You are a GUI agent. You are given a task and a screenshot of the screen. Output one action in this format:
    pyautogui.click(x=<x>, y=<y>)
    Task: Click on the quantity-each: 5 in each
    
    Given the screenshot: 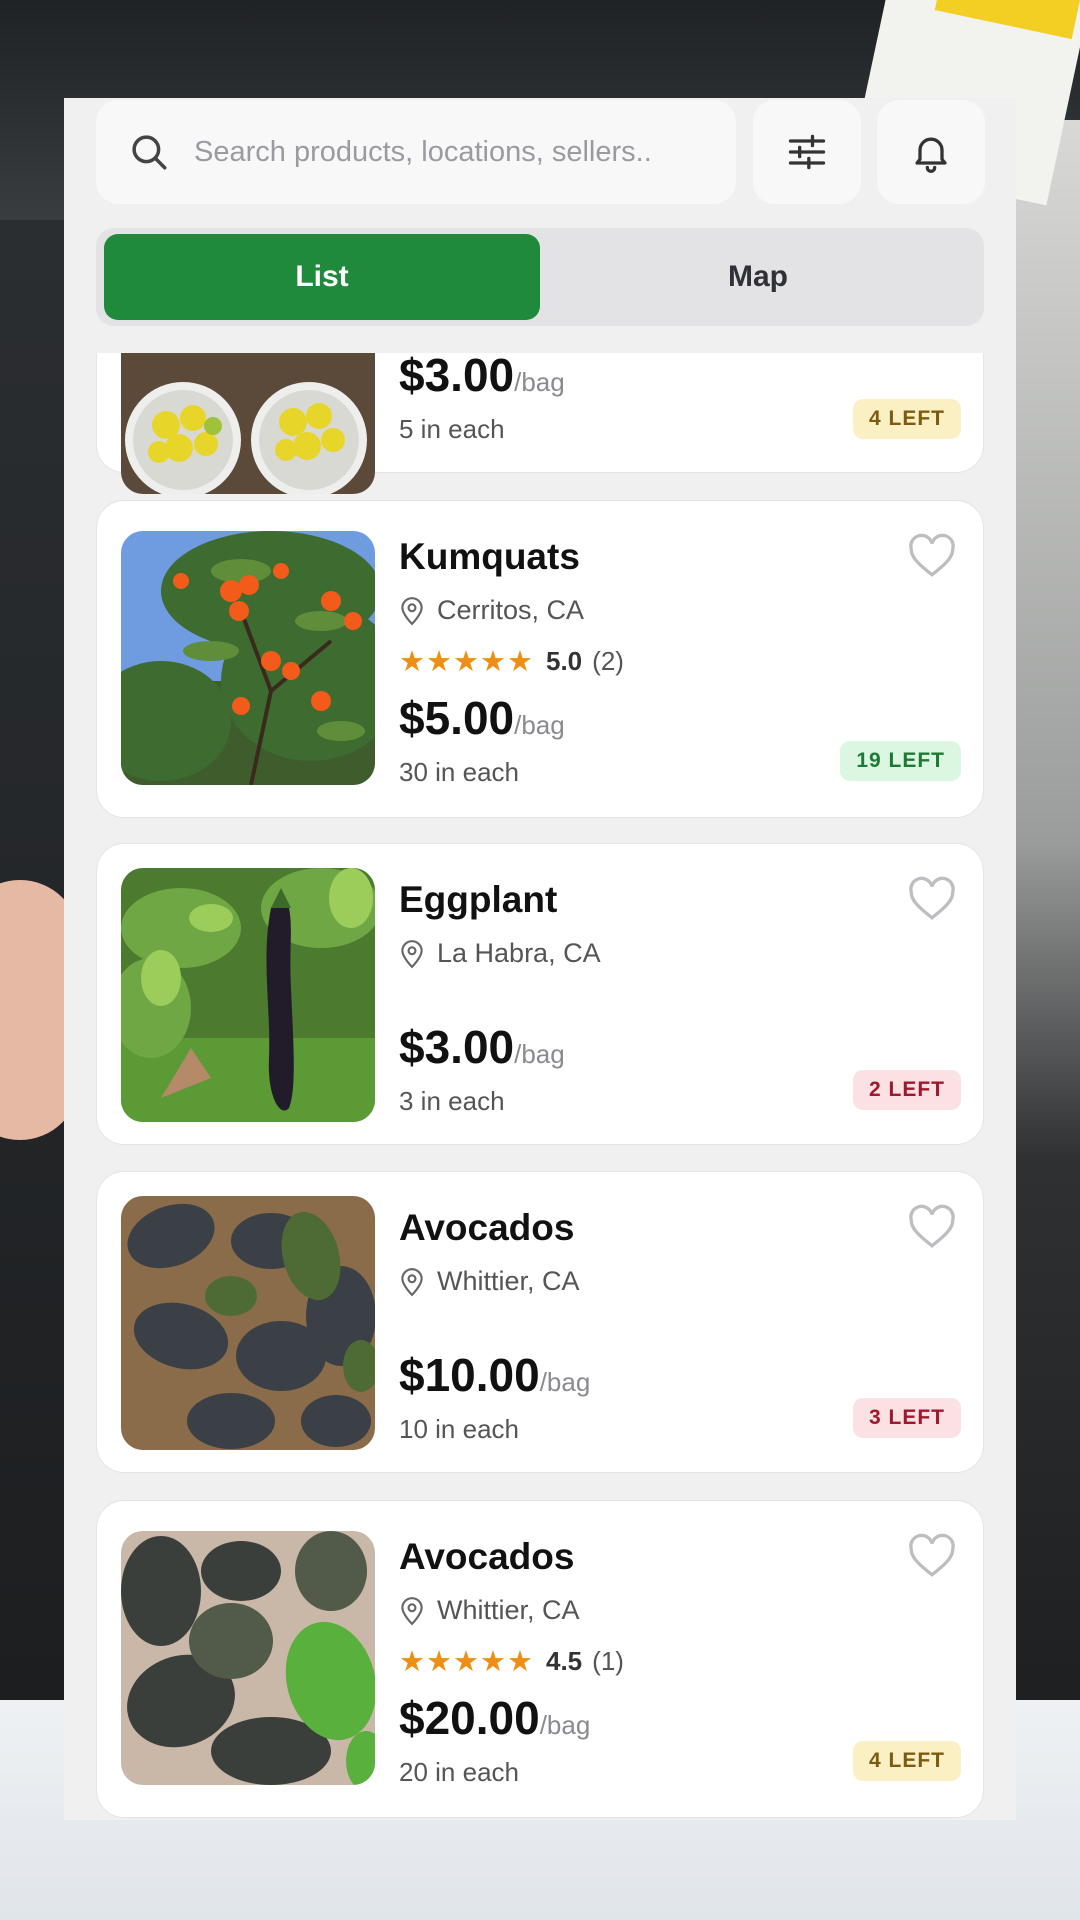 What is the action you would take?
    pyautogui.click(x=452, y=429)
    